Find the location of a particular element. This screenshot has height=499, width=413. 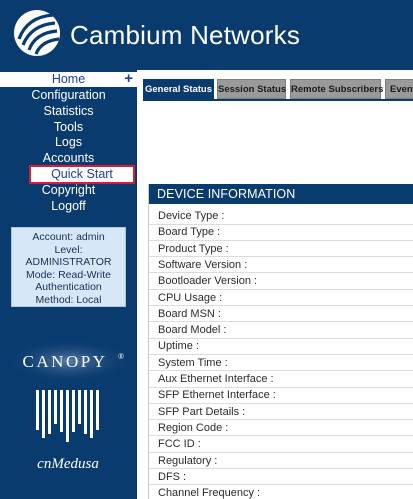

account-level-label: Level: is located at coordinates (68, 249).